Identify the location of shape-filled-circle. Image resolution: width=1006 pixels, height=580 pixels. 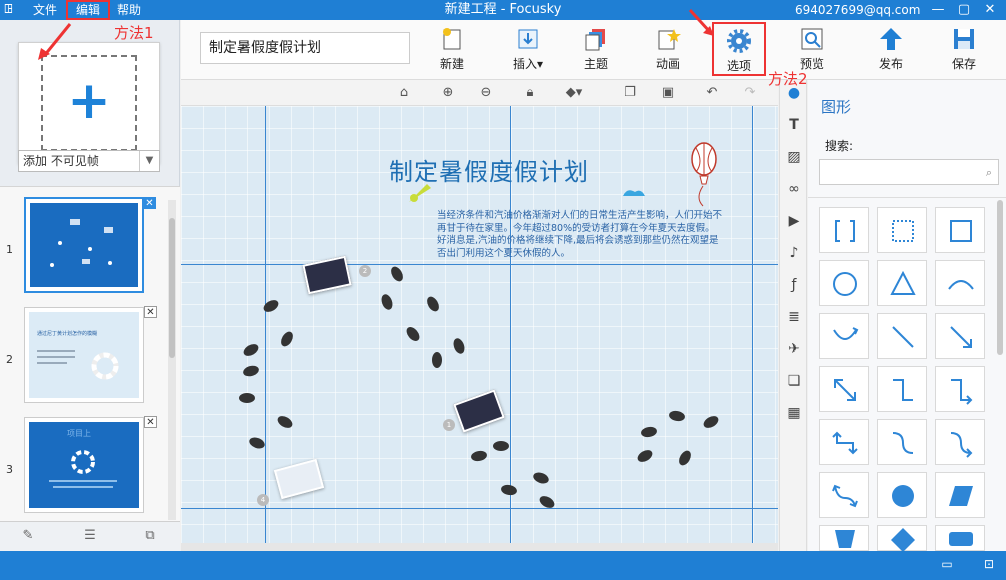
(902, 495).